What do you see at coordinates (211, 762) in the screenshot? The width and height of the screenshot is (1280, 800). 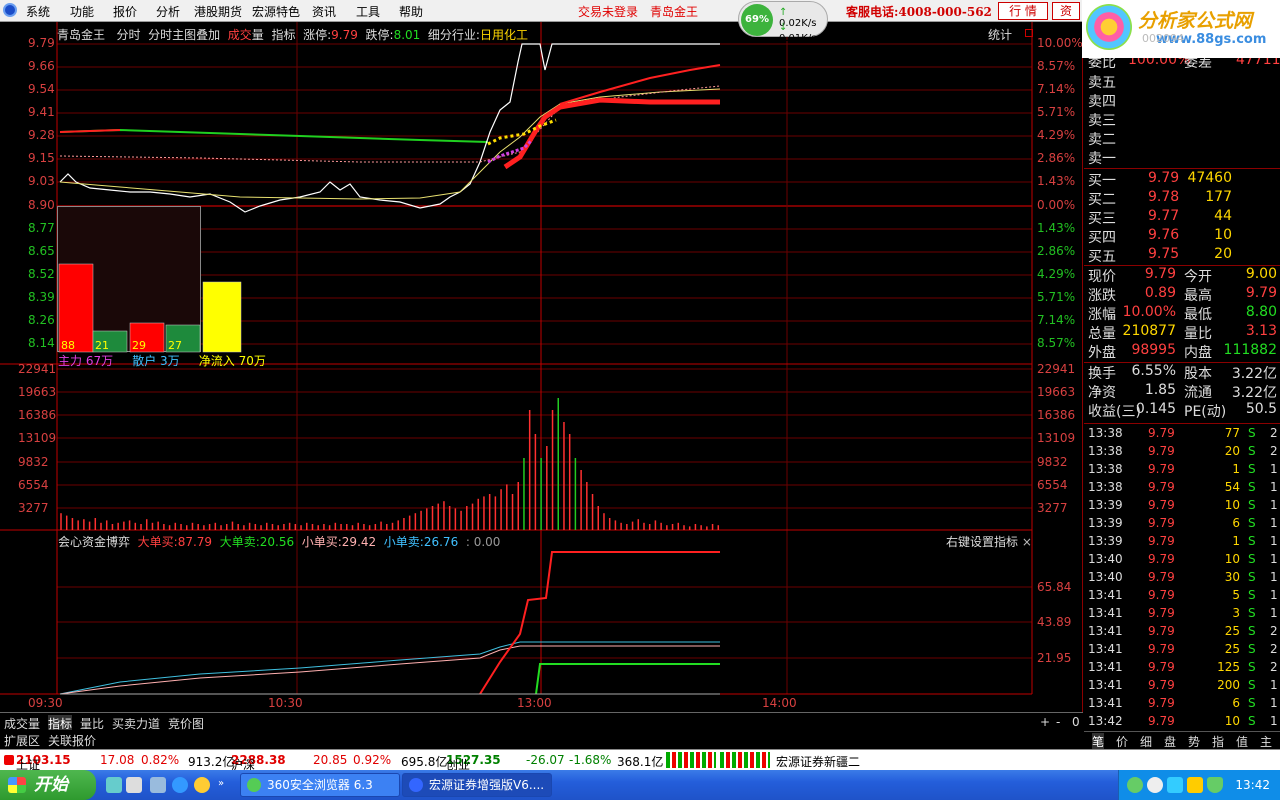 I see `sh-amount: 913.2亿` at bounding box center [211, 762].